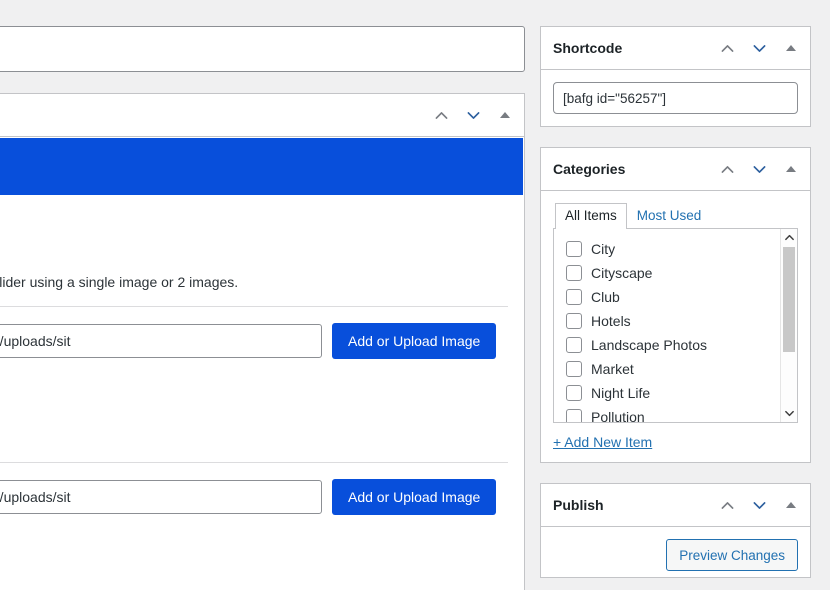 This screenshot has height=590, width=830. Describe the element at coordinates (673, 273) in the screenshot. I see `category-item-cityscape: Cityscape` at that location.